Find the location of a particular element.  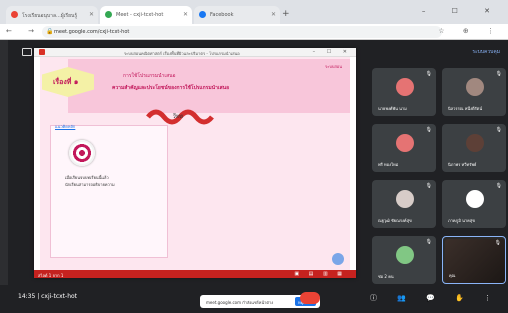

meeting-side-icons: ⓘ 👥 💬 ✋ ⋮ is located at coordinates (435, 298).